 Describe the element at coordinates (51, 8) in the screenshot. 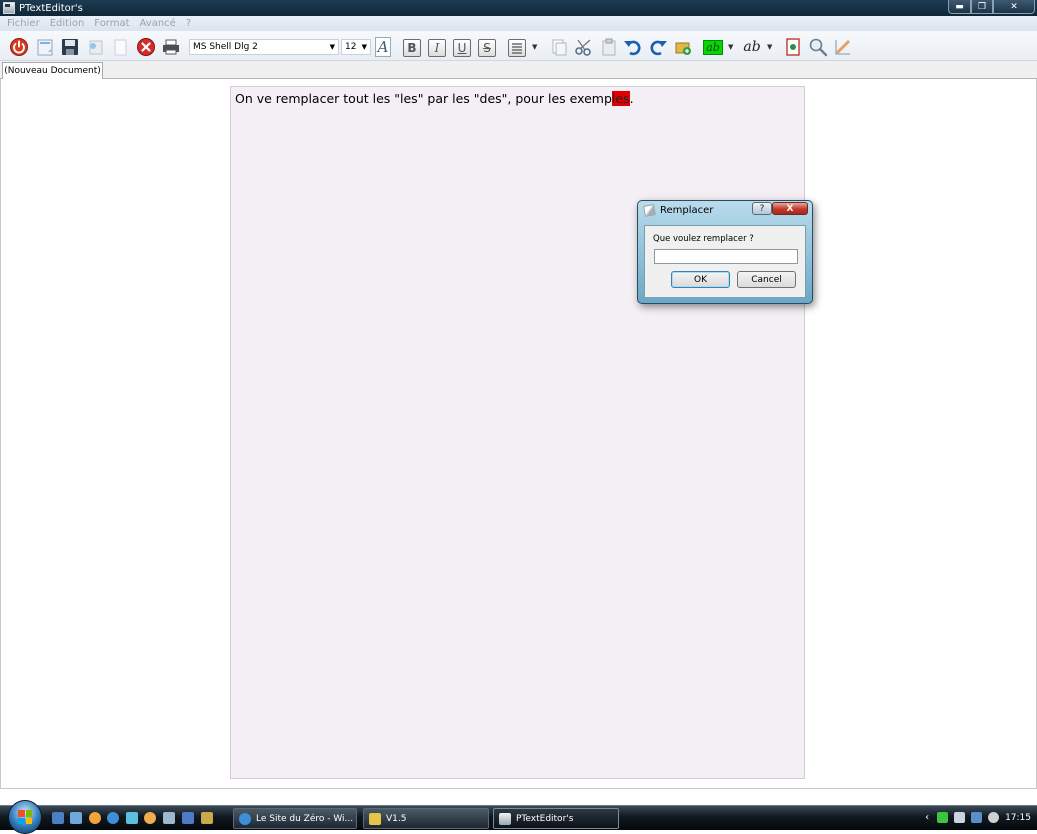

I see `window-title: PTextEditor's` at that location.